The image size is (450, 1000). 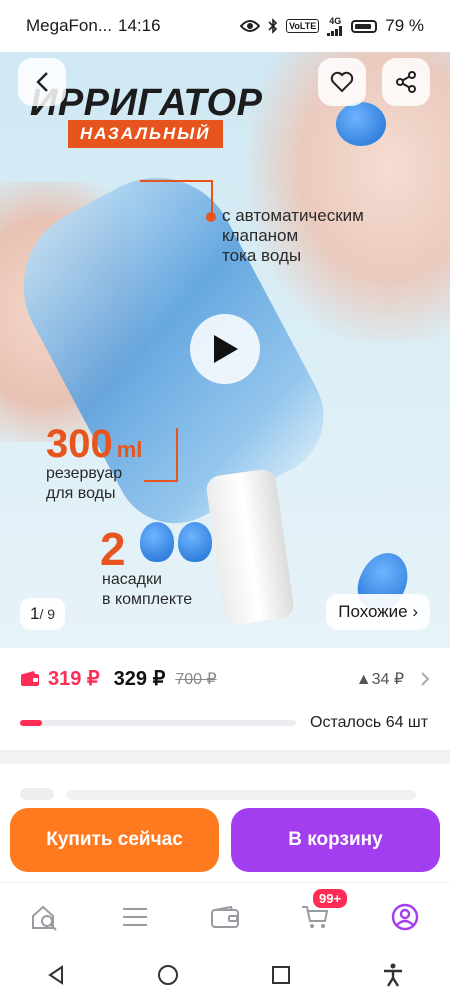 I want to click on tab-home, so click(x=45, y=917).